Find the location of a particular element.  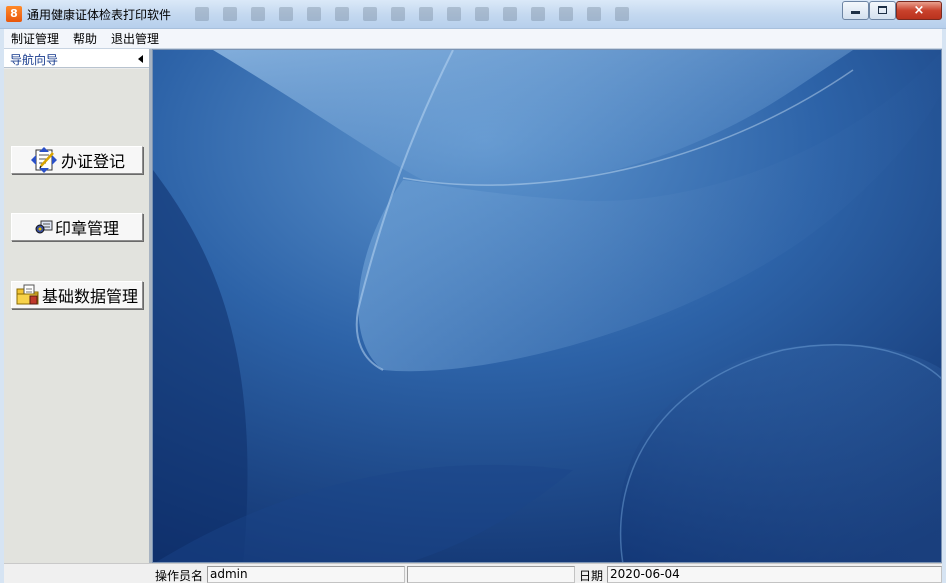

close-button: × is located at coordinates (919, 10).